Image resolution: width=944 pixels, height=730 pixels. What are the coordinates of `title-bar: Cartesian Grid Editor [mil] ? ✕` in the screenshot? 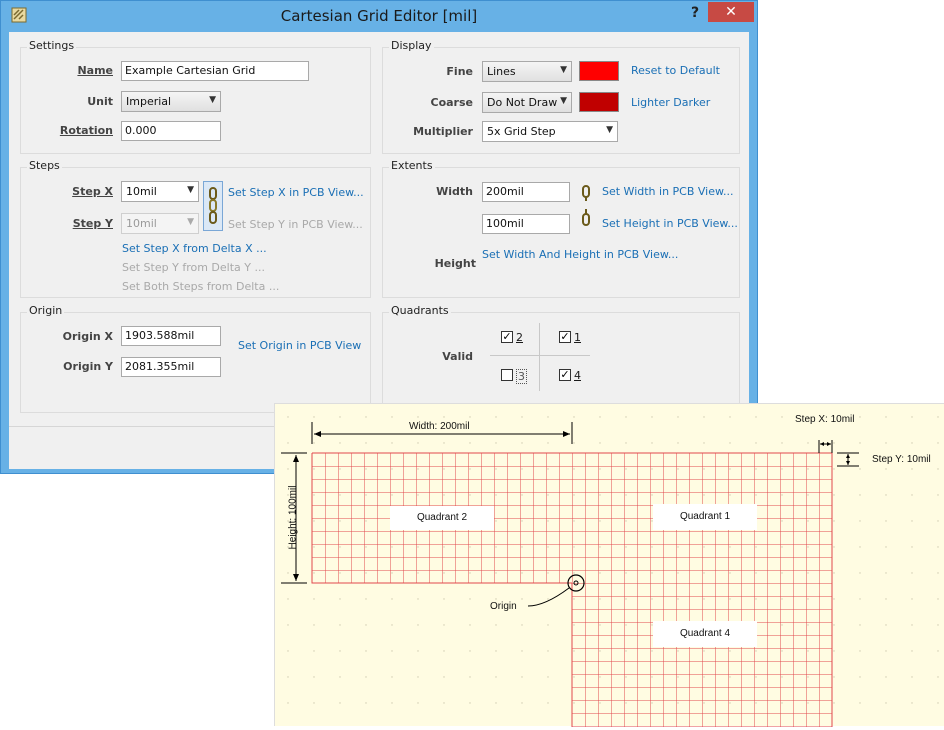 It's located at (379, 16).